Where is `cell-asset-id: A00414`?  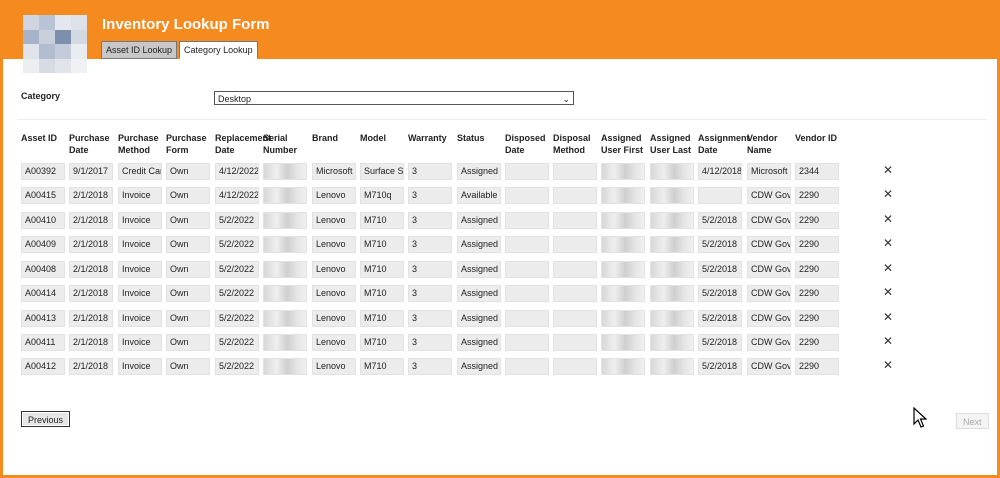
cell-asset-id: A00414 is located at coordinates (43, 293).